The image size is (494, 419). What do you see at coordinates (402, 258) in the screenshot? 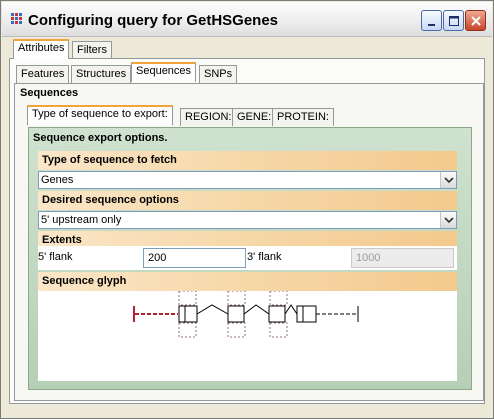
I see `three-prime-flank-input: 1000` at bounding box center [402, 258].